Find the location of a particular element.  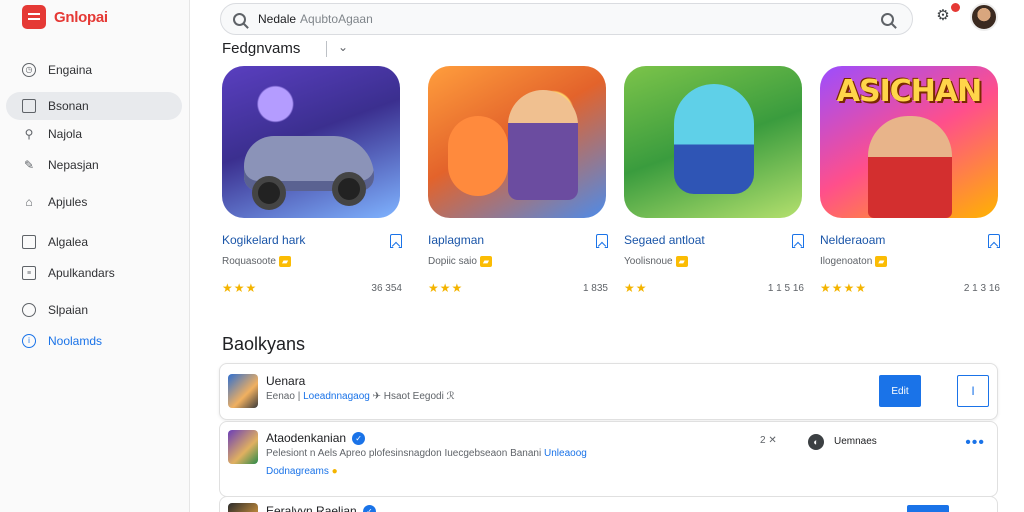

game-banner-text: ASICHAN is located at coordinates (909, 91).